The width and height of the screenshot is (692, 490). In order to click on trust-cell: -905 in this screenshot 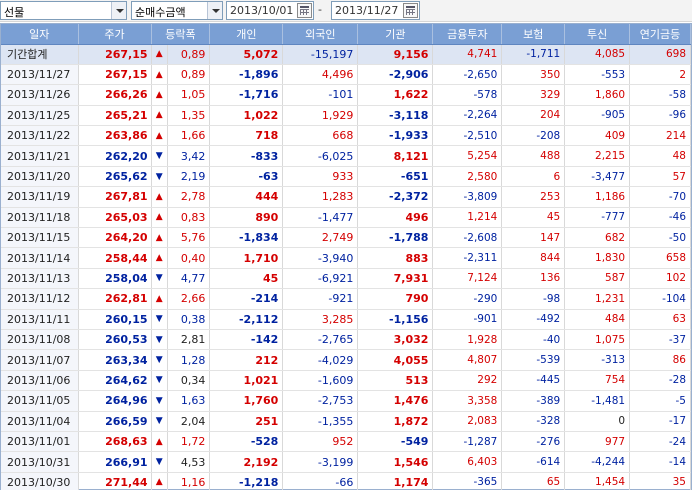, I will do `click(597, 116)`.